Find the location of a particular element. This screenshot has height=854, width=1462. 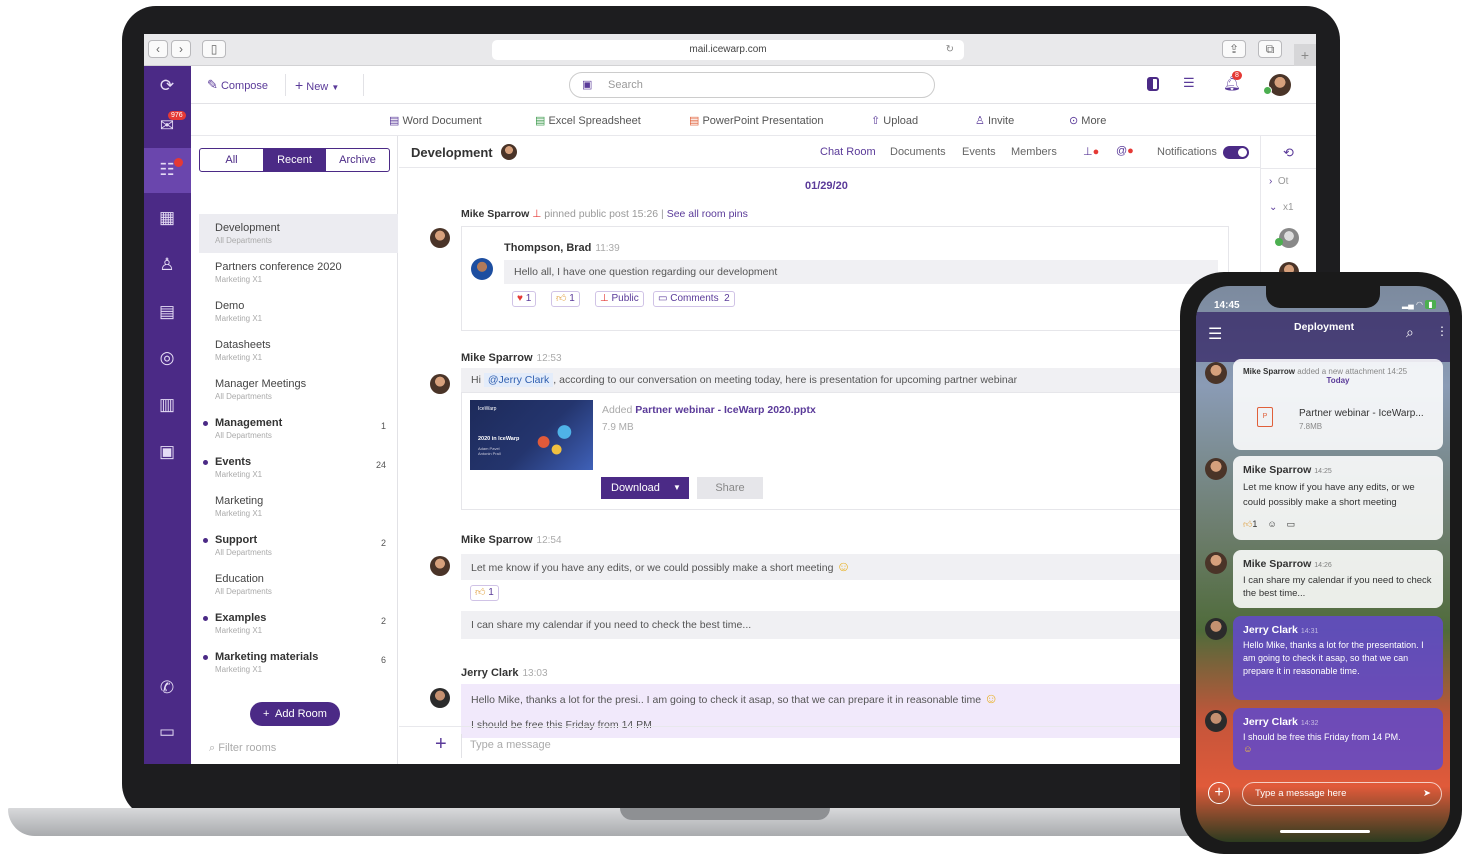

plus-icon: + is located at coordinates (441, 744).